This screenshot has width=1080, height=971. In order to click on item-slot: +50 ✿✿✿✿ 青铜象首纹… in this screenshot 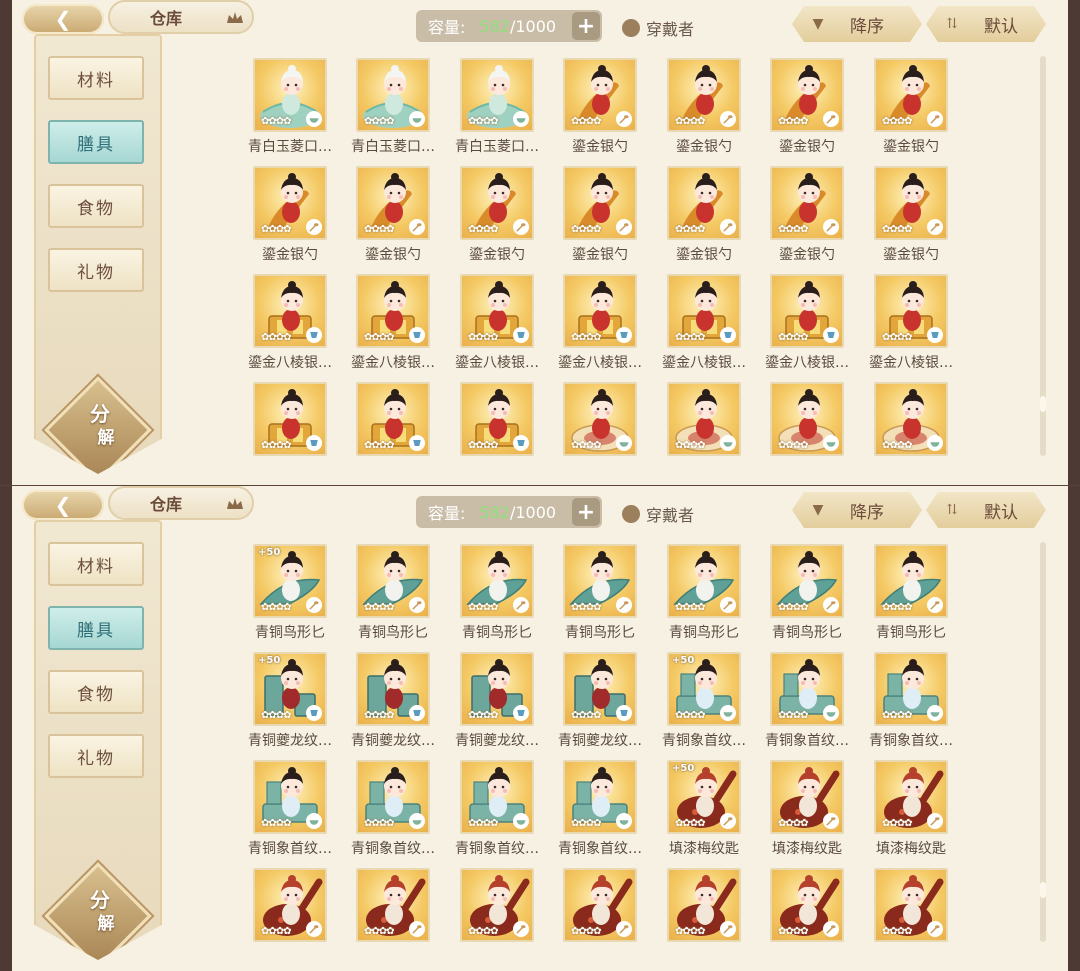, I will do `click(704, 706)`.